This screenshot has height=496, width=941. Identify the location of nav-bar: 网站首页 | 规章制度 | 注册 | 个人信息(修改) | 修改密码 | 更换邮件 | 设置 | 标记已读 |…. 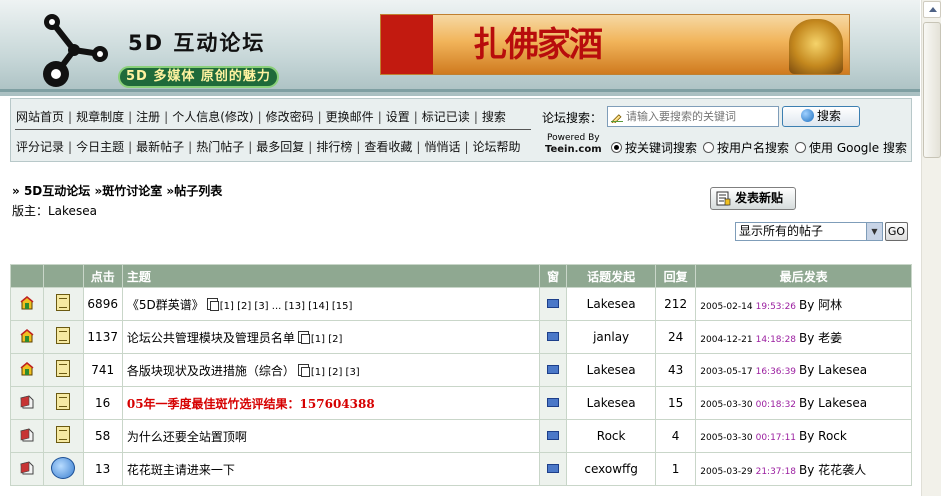
(461, 130).